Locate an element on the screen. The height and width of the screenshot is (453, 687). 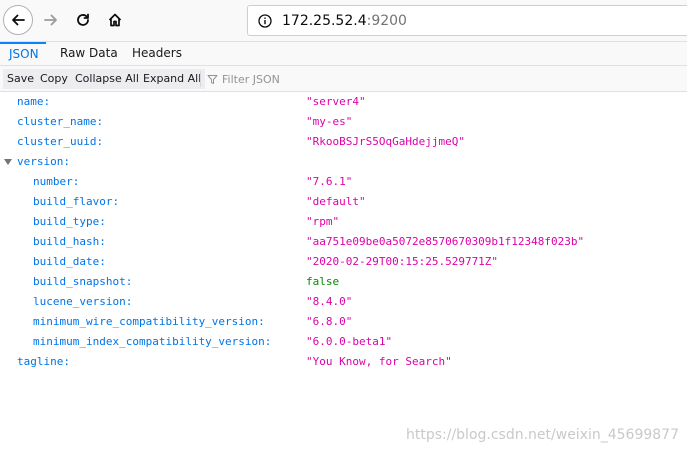
json-key: name: is located at coordinates (34, 101).